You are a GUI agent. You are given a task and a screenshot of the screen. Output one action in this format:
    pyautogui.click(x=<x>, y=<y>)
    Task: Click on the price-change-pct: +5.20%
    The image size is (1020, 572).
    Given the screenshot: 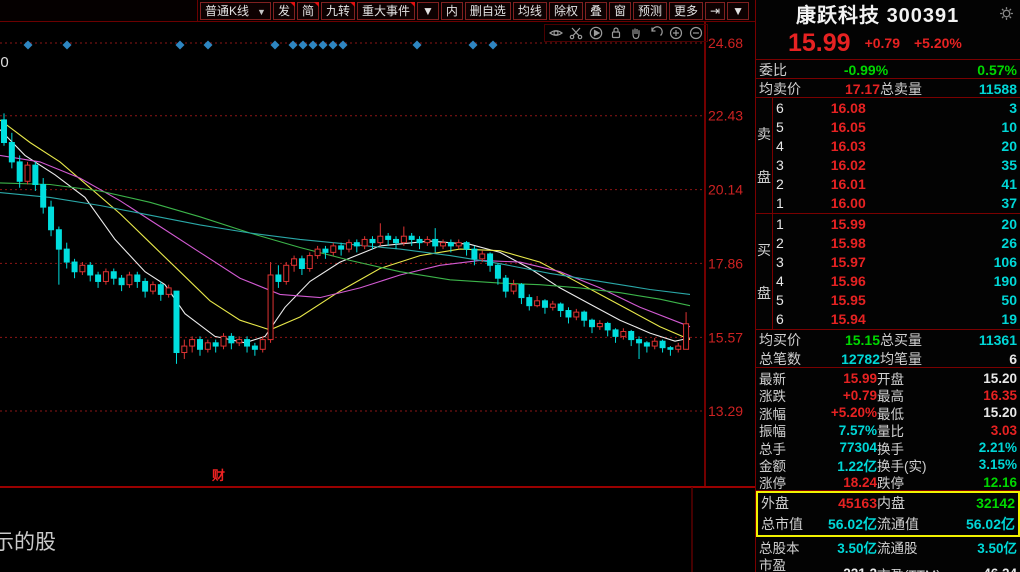 What is the action you would take?
    pyautogui.click(x=938, y=43)
    